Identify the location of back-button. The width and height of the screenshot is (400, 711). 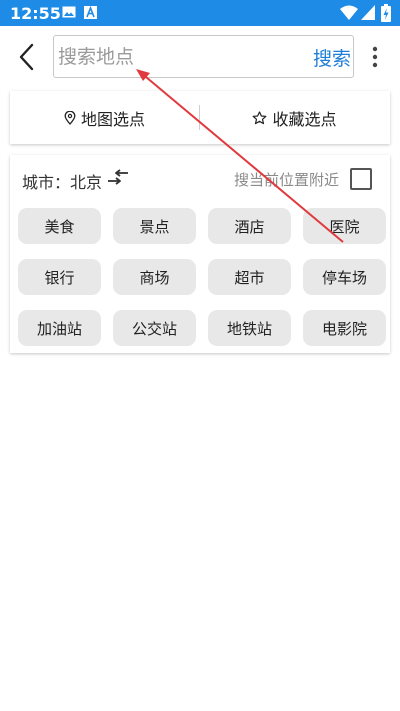
(28, 57).